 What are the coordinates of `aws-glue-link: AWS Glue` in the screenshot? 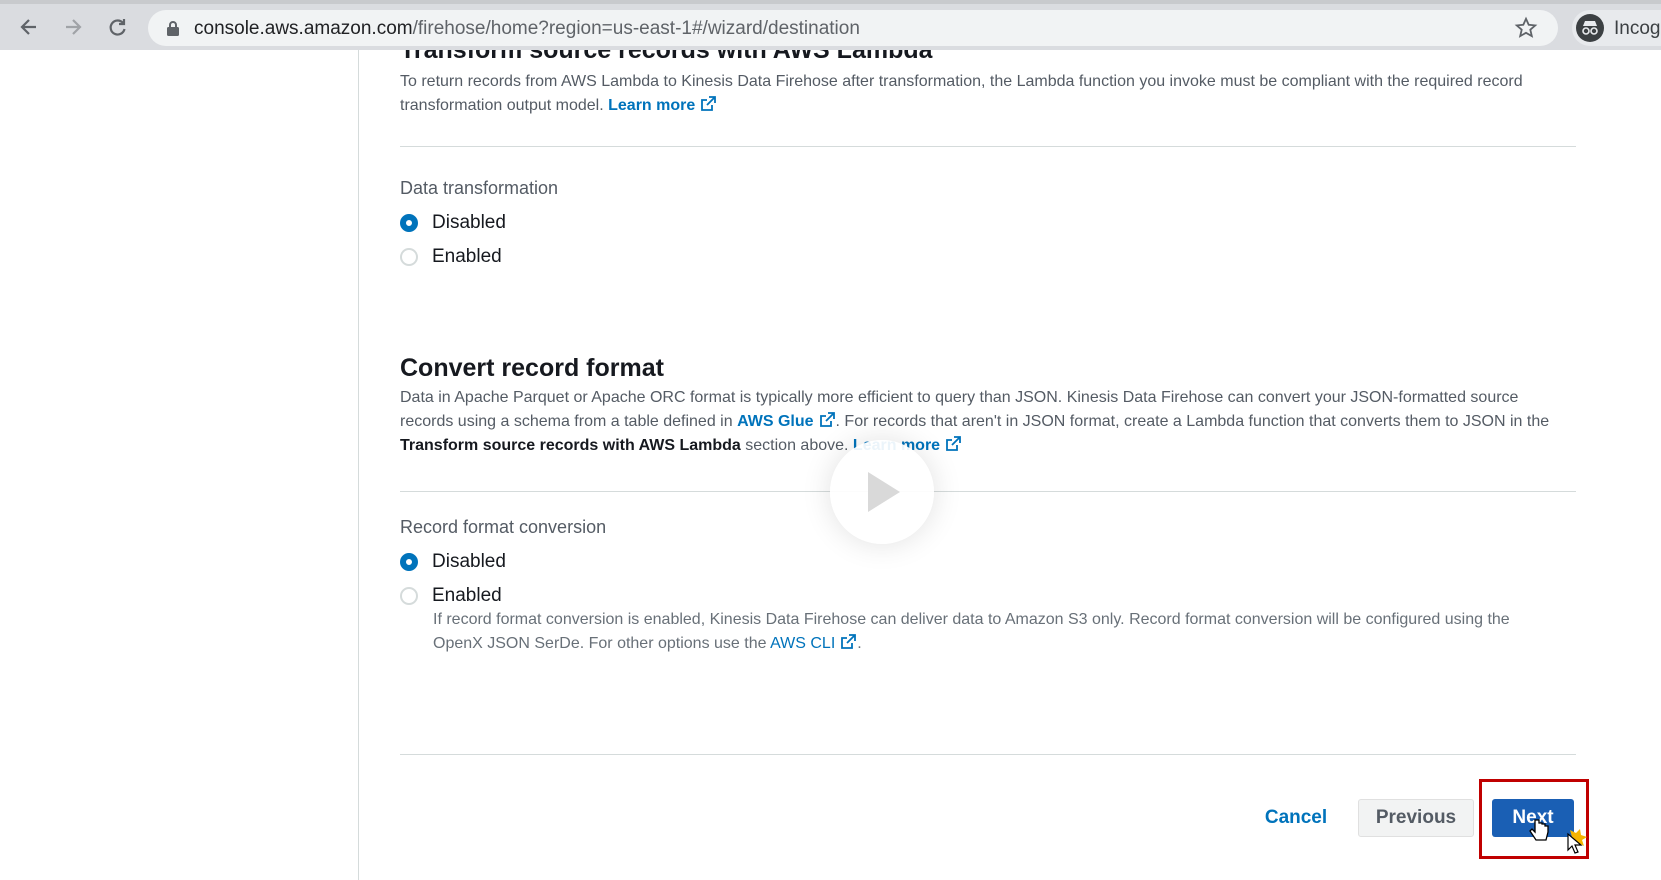 It's located at (786, 421).